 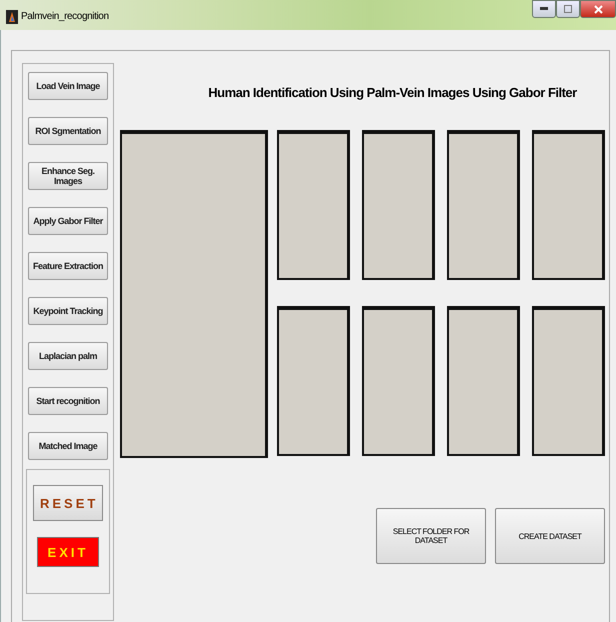 I want to click on reset-button: RESET, so click(x=68, y=503).